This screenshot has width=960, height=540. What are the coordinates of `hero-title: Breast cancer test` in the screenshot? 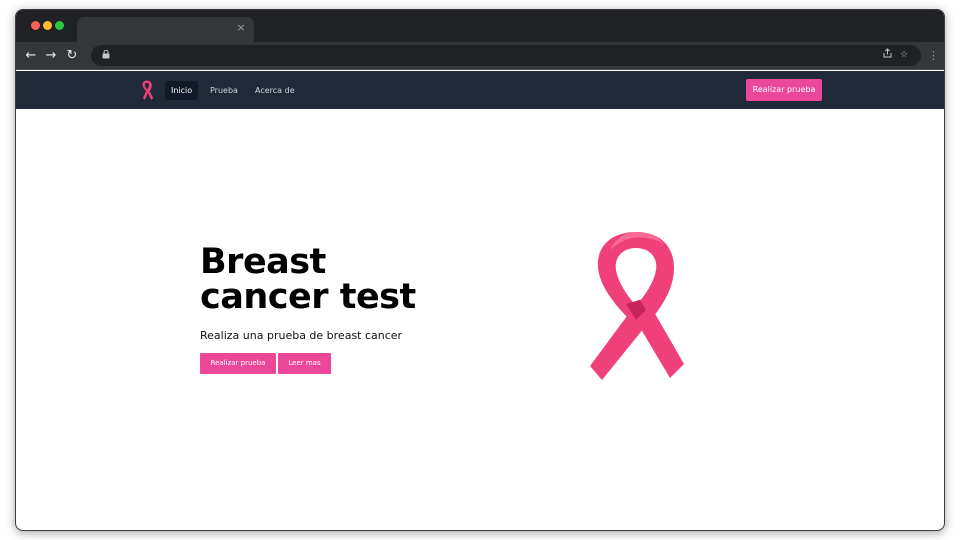 It's located at (308, 279).